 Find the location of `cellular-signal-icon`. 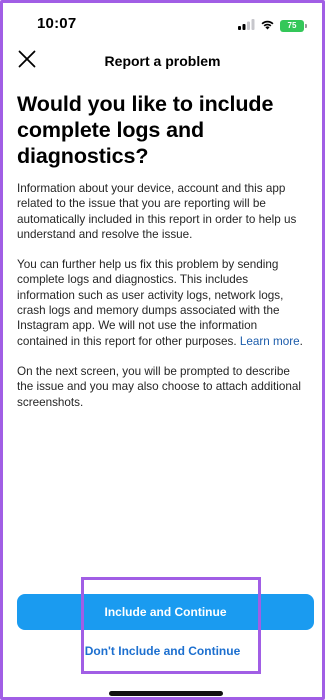

cellular-signal-icon is located at coordinates (246, 26).